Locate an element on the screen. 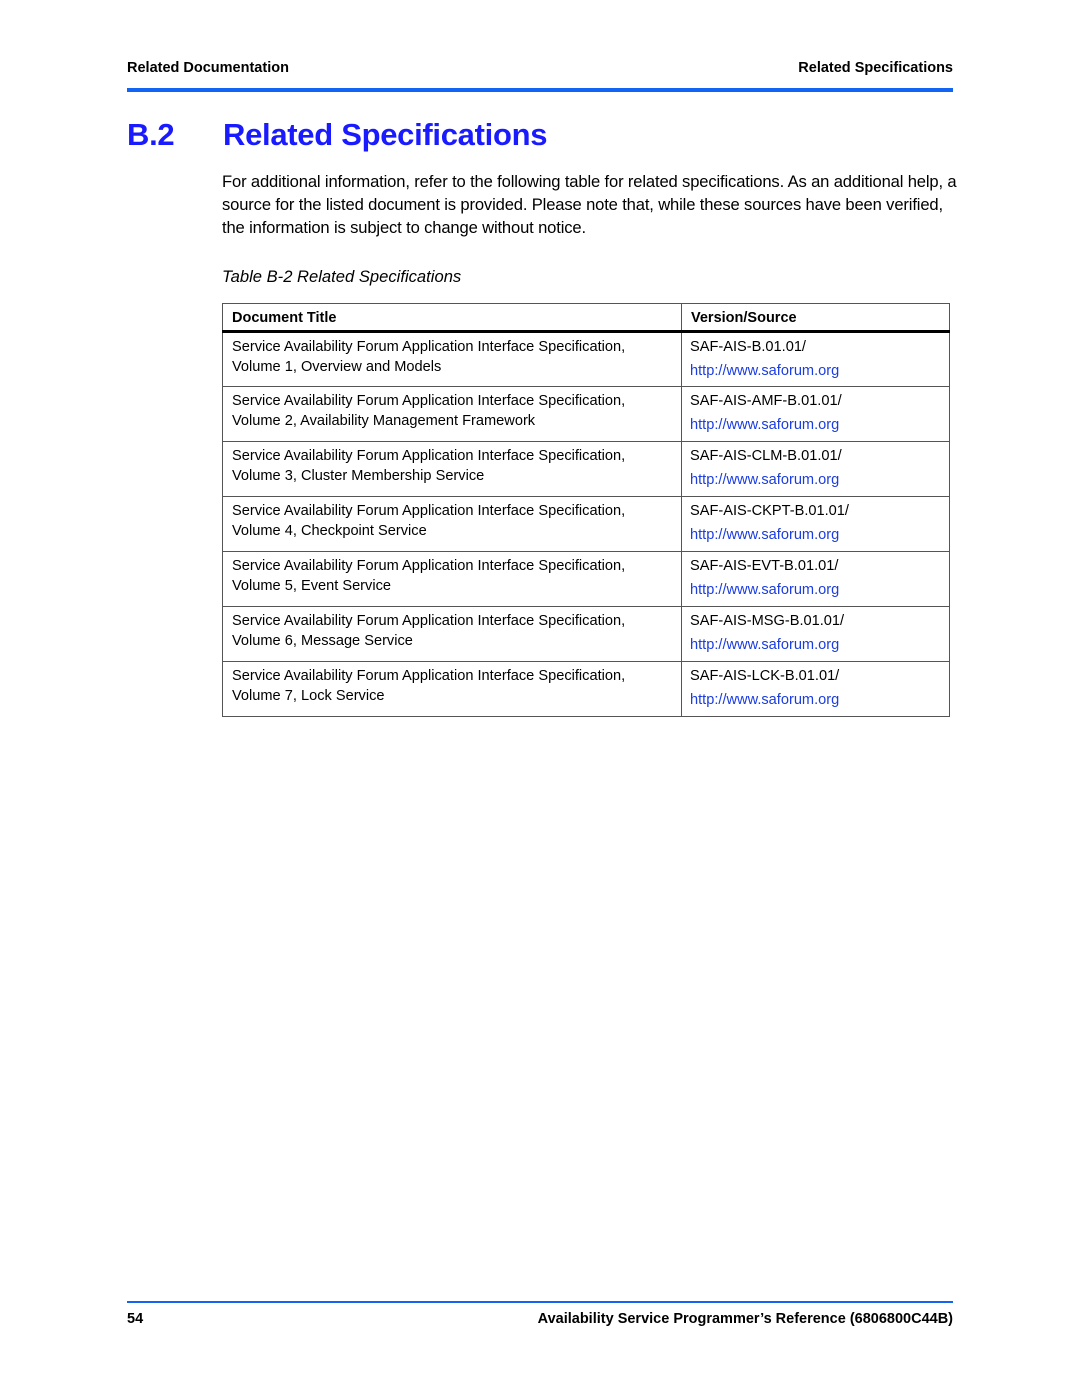  header-section-title: Related Specifications is located at coordinates (875, 68).